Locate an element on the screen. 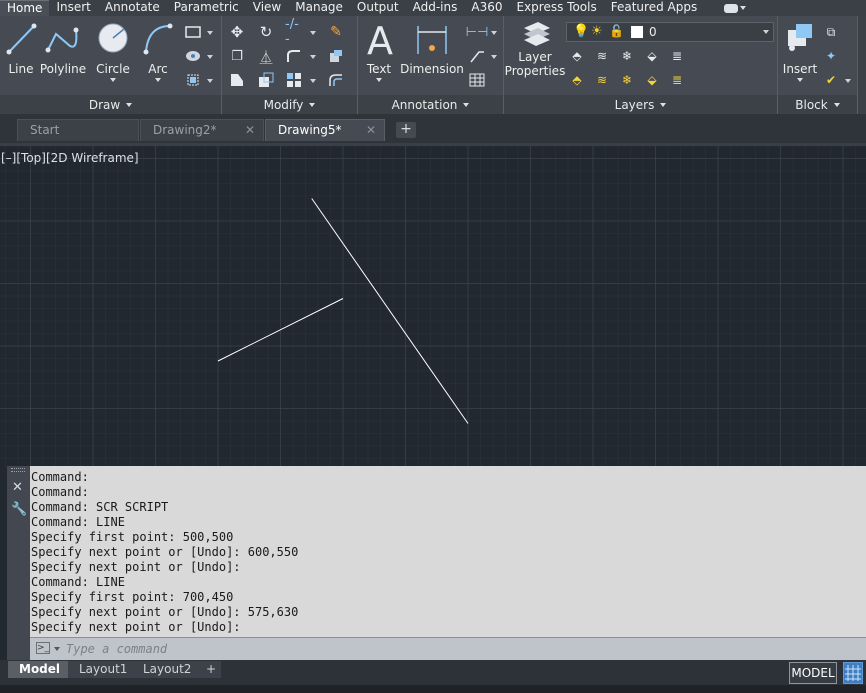  polyline-button: Polyline is located at coordinates (63, 46).